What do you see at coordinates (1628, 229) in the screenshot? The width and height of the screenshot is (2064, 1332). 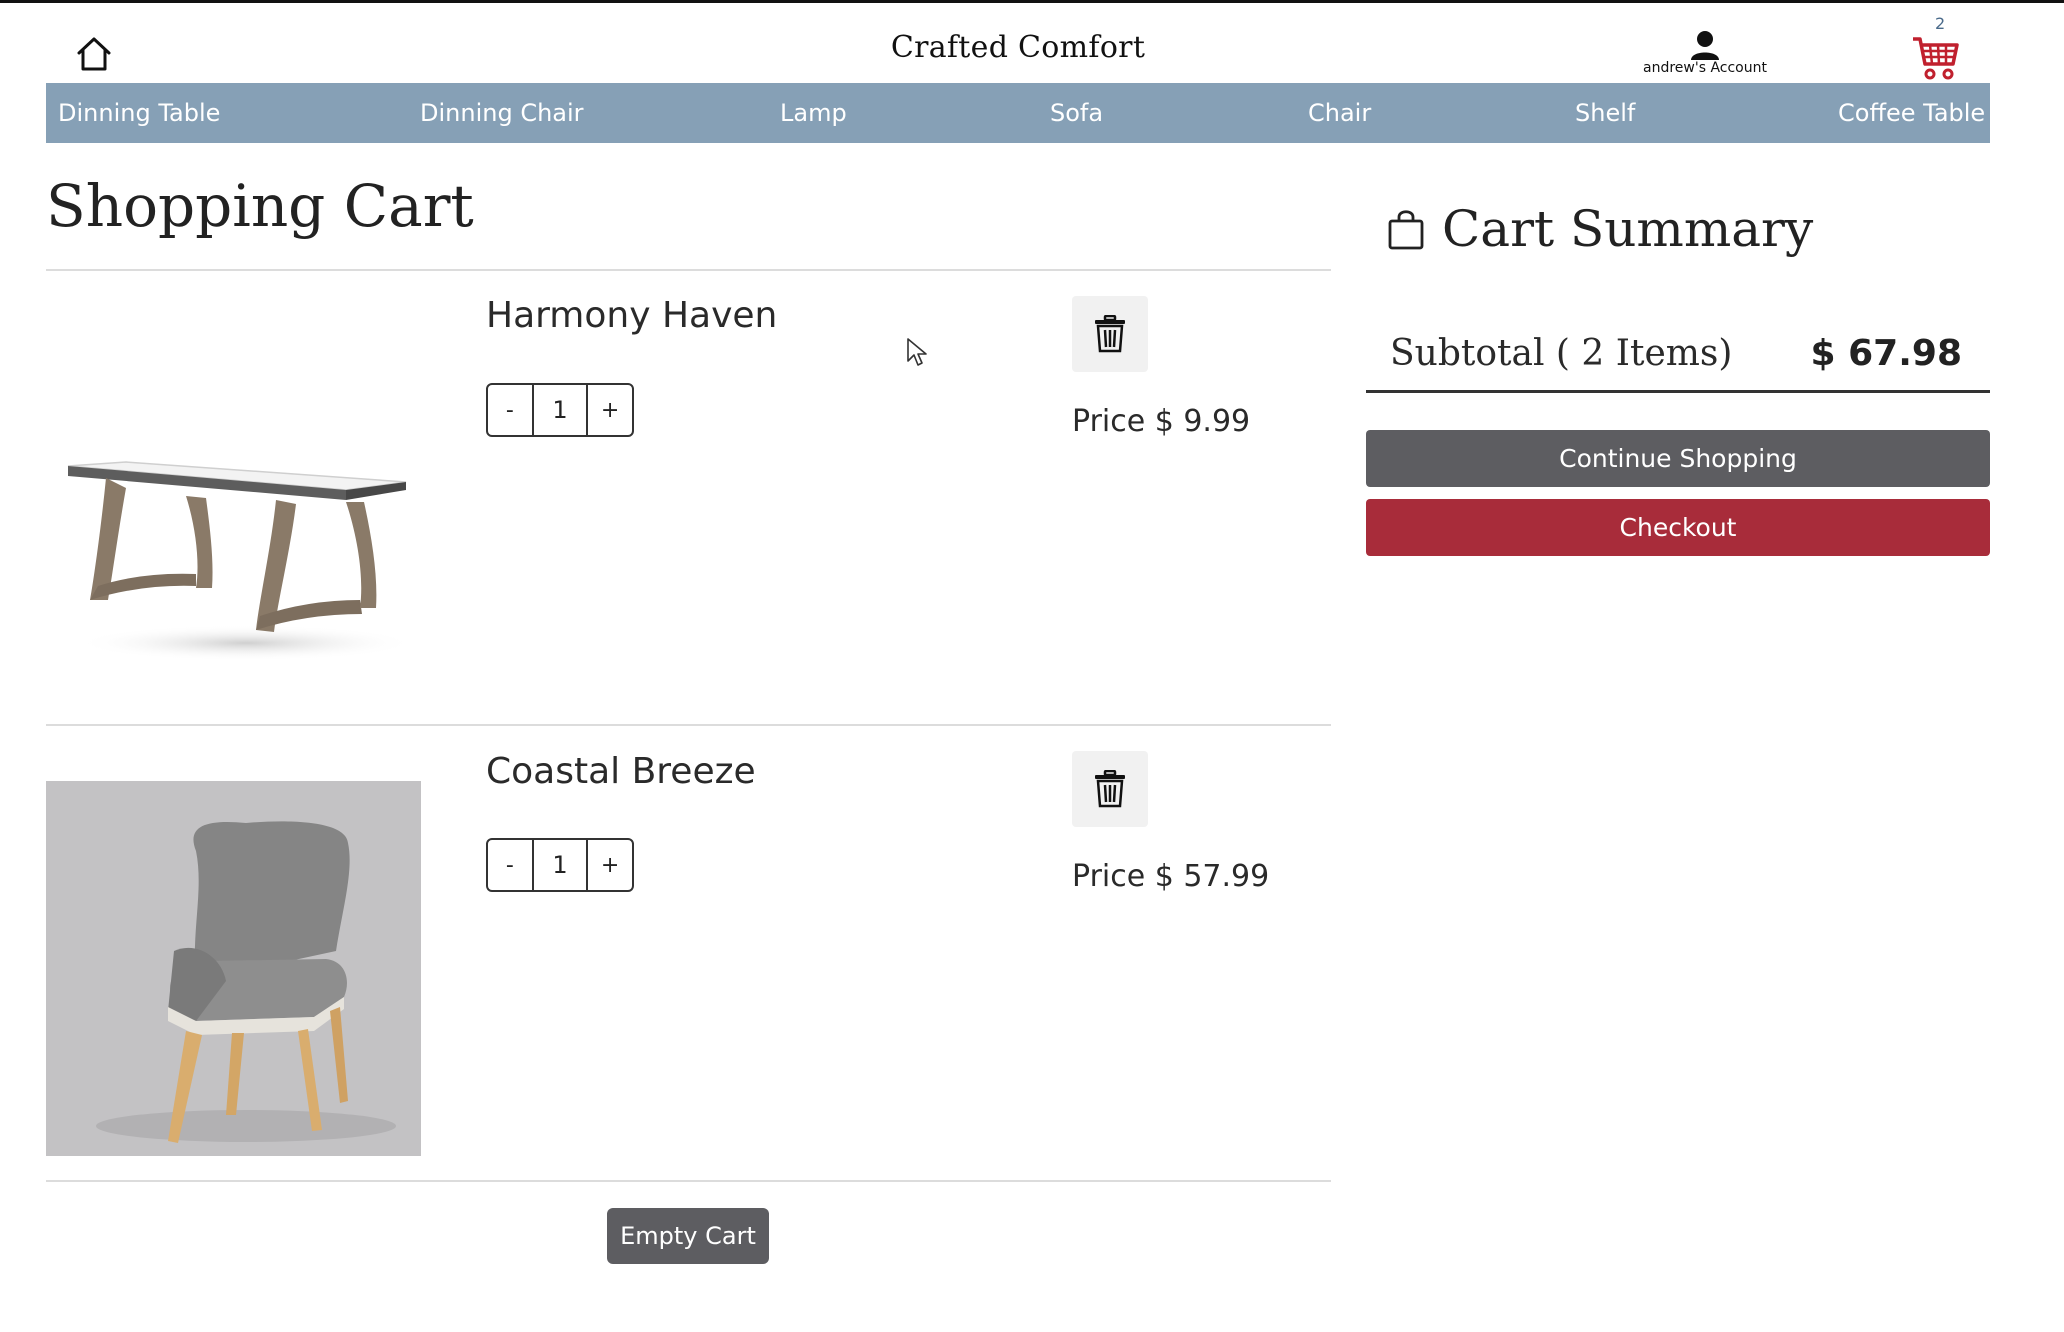 I see `summary-title: Cart Summary` at bounding box center [1628, 229].